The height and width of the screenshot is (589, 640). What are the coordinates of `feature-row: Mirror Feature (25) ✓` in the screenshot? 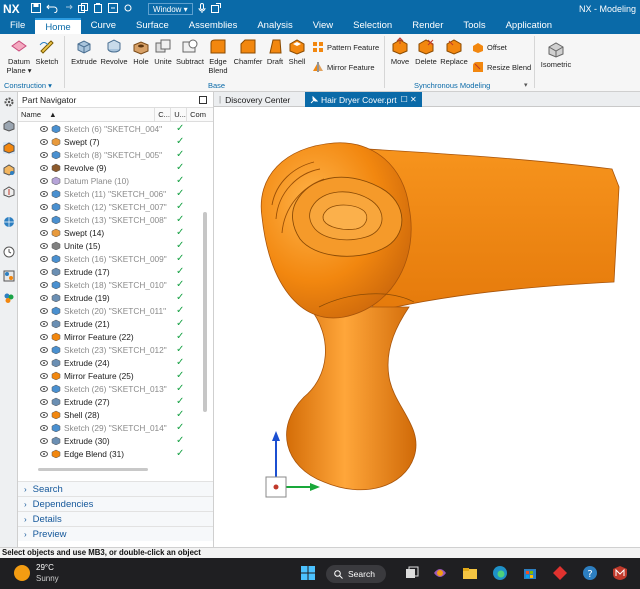 It's located at (113, 375).